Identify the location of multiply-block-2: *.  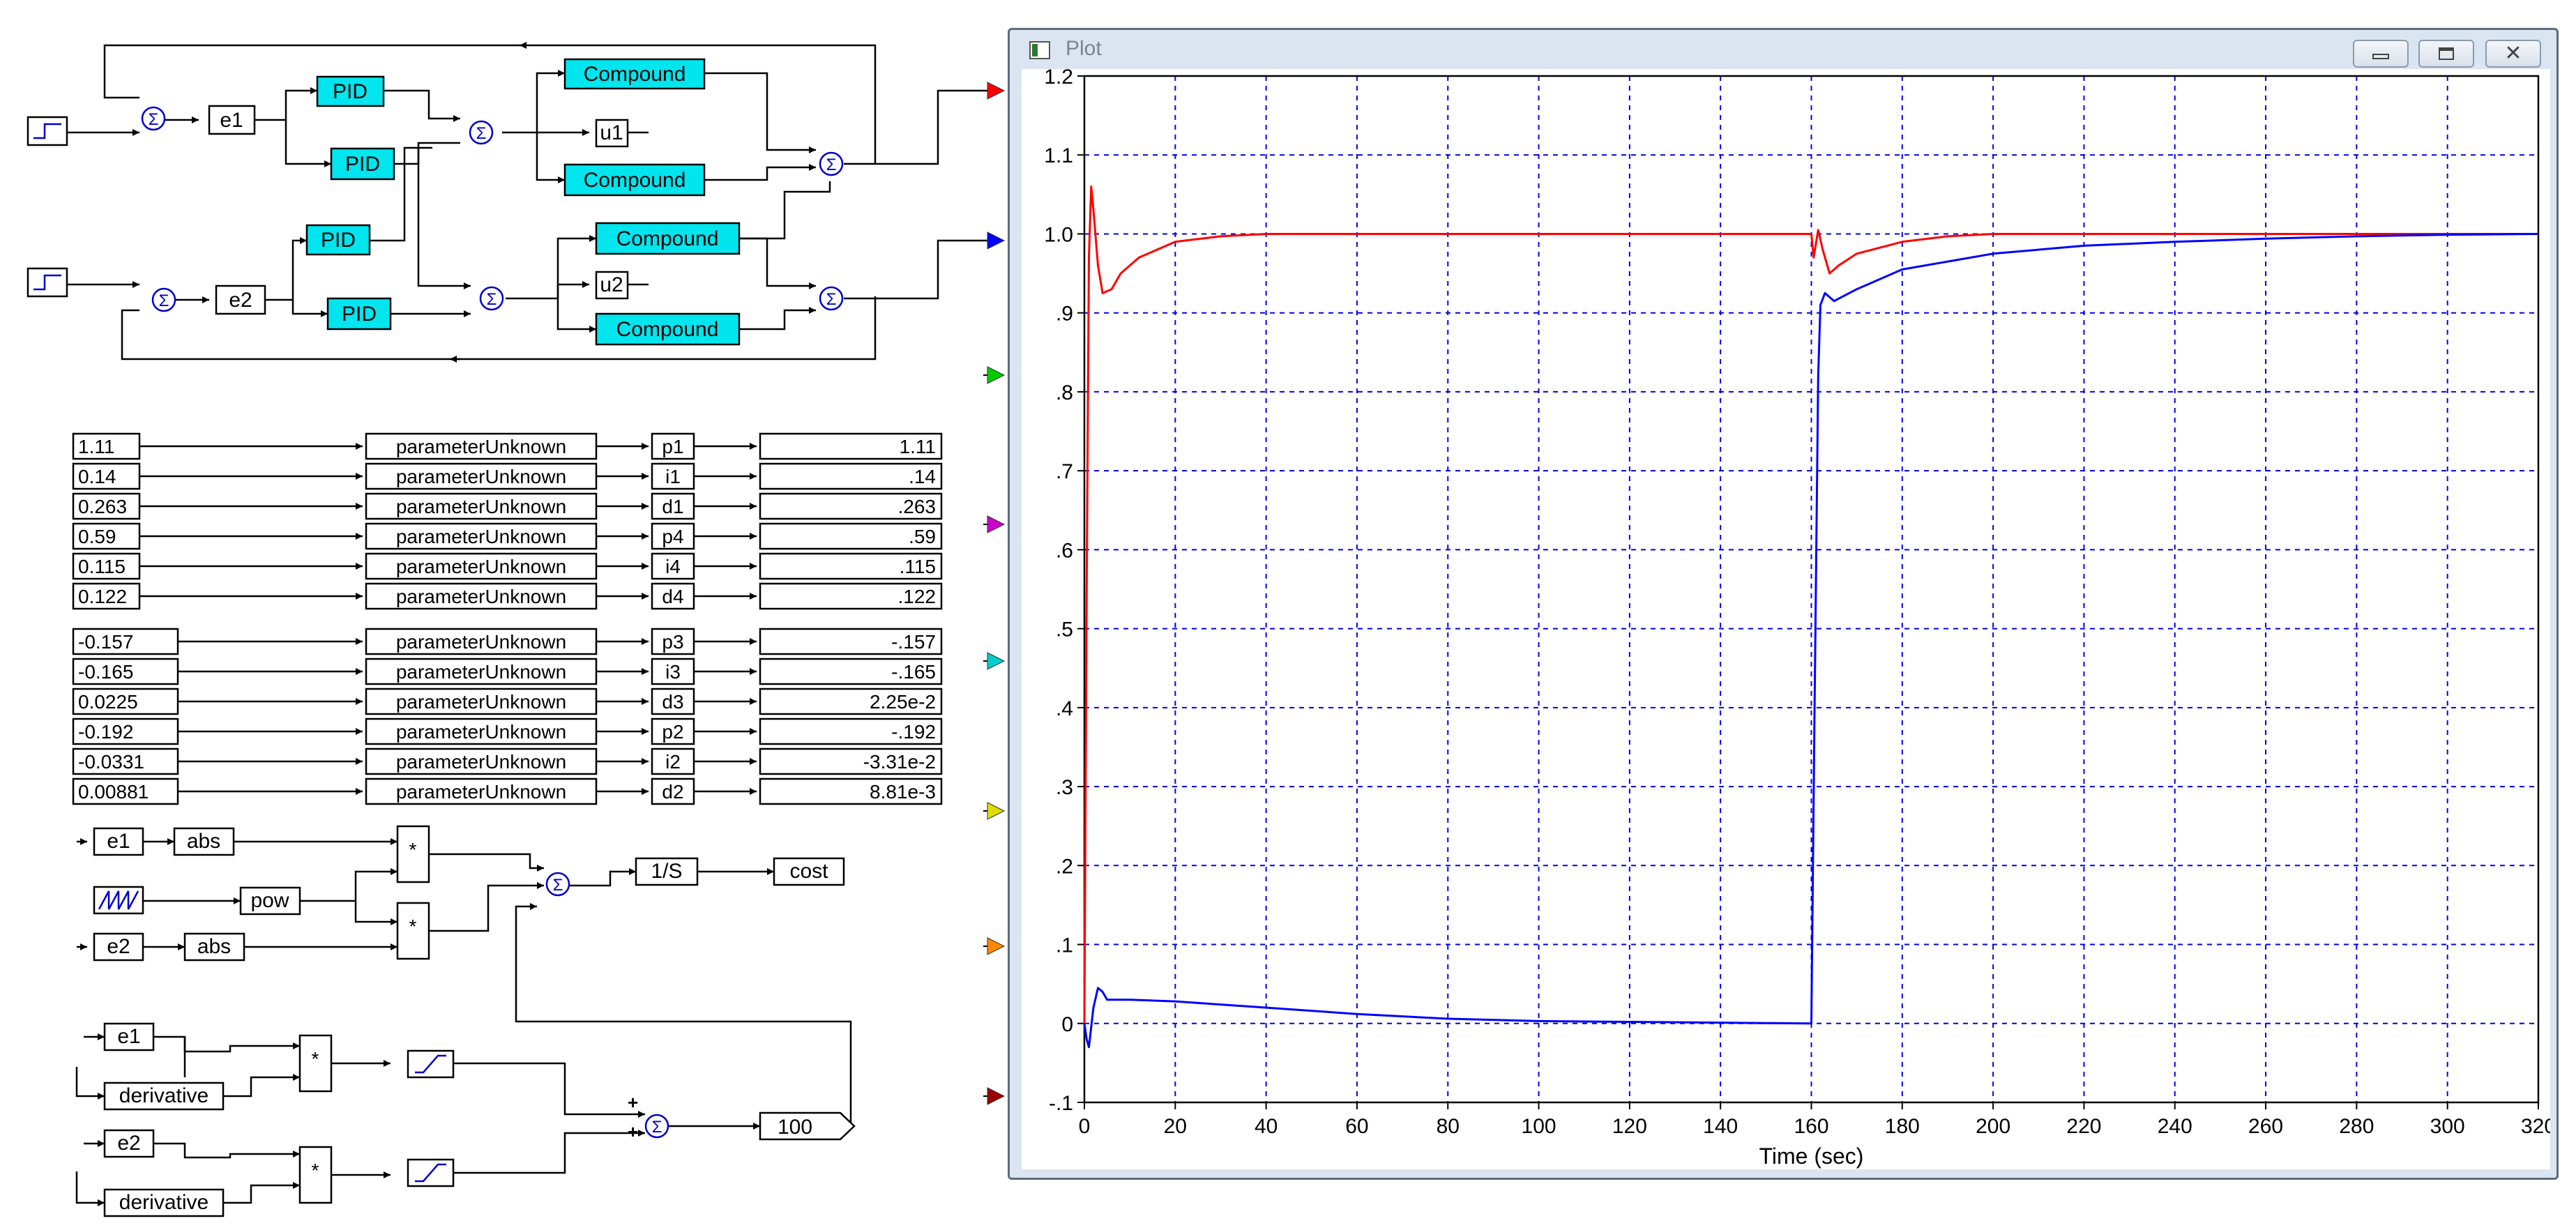
(413, 931).